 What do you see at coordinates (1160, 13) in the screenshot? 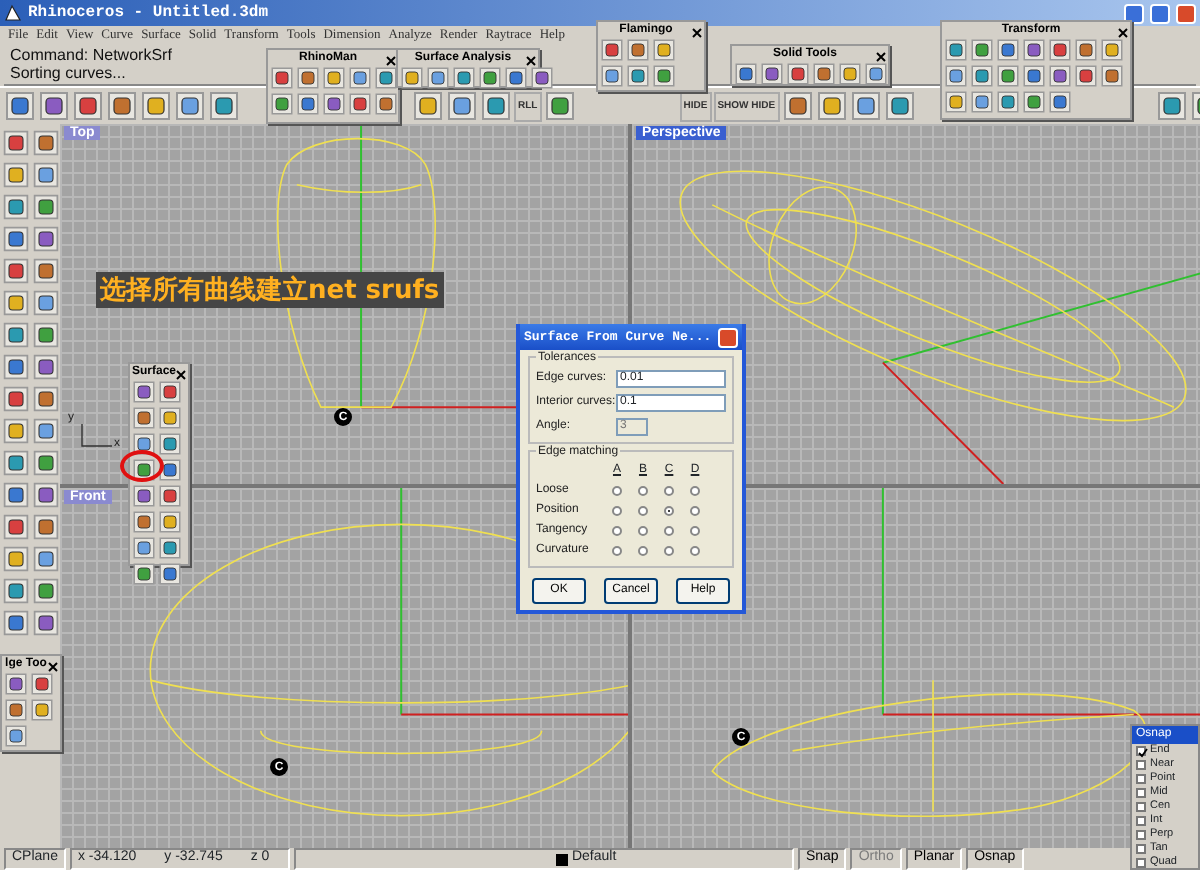
I see `restore-button` at bounding box center [1160, 13].